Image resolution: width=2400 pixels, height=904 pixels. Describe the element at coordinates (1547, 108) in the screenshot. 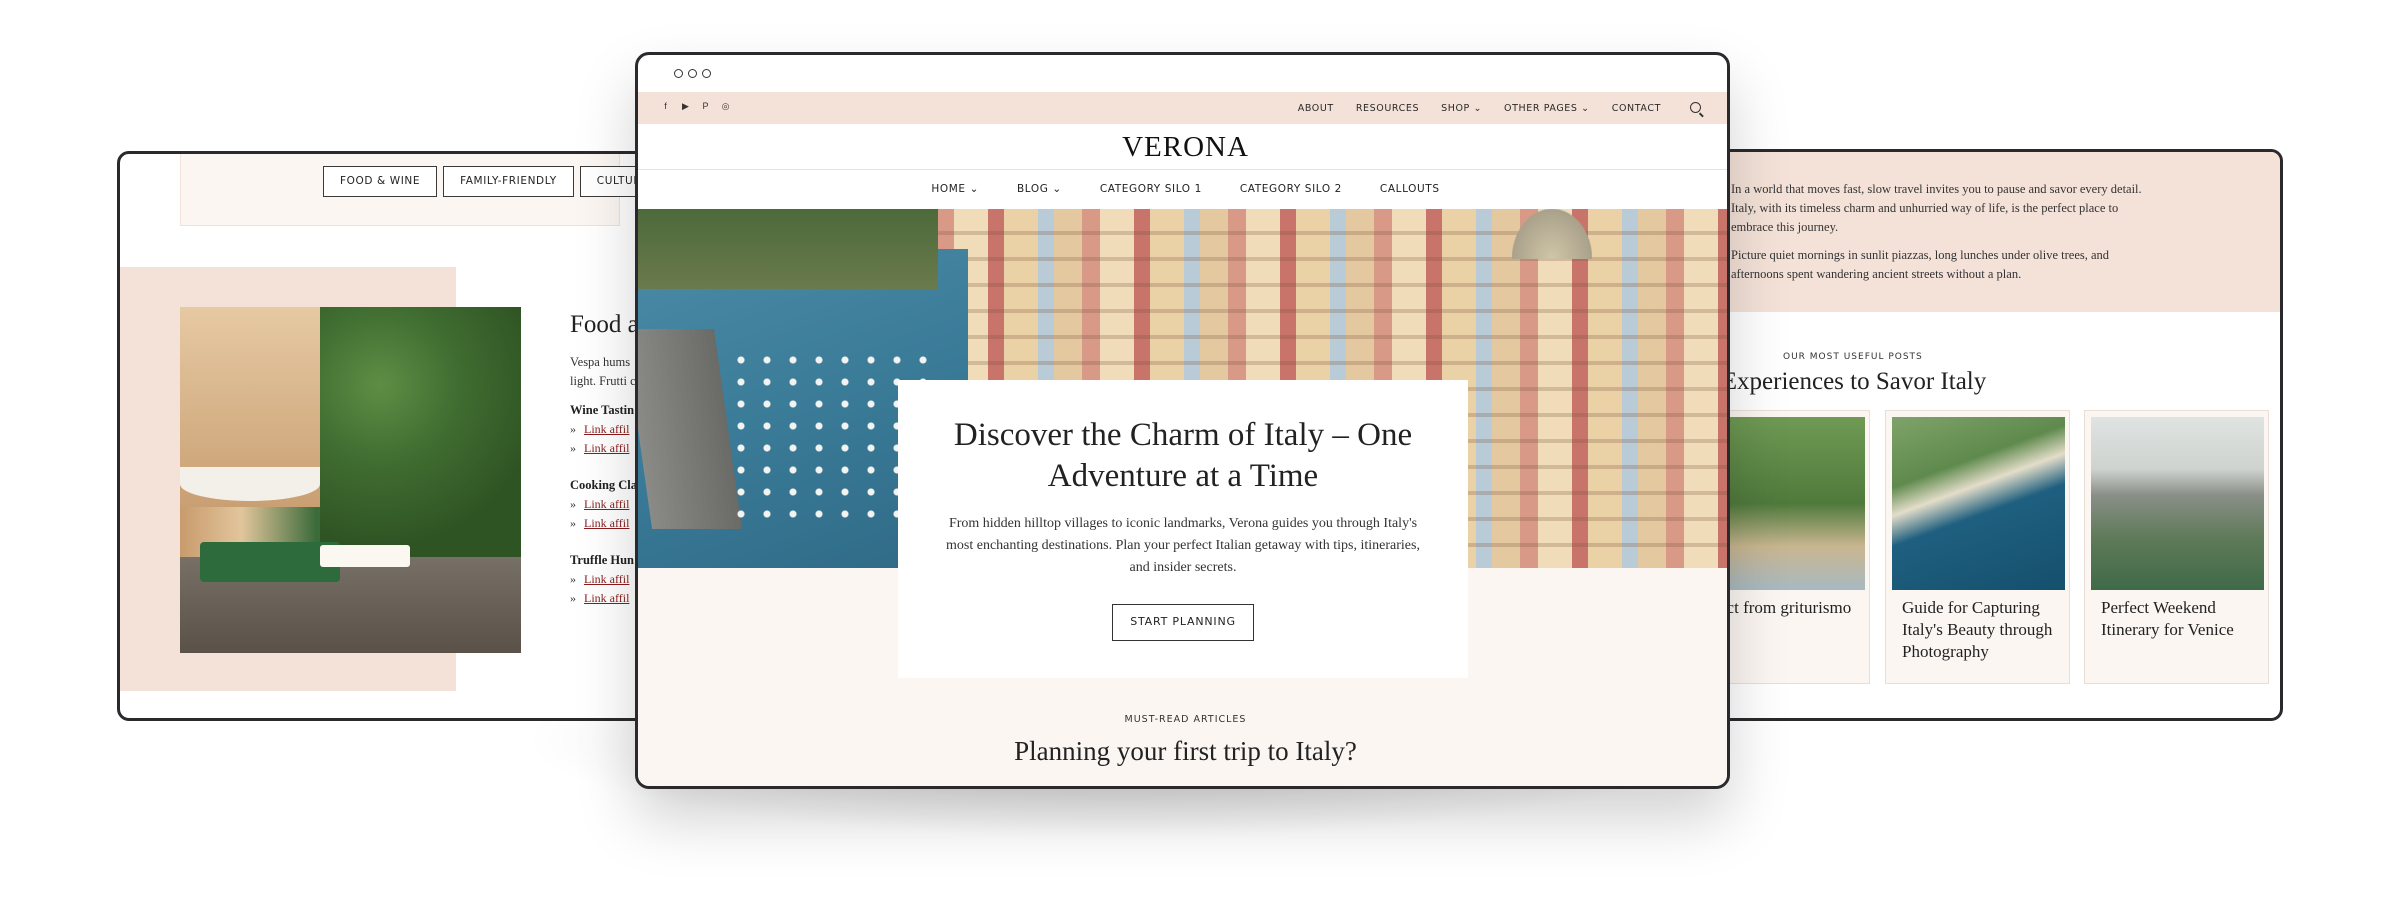

I see `nav-other-pages: OTHER PAGES ⌄` at that location.